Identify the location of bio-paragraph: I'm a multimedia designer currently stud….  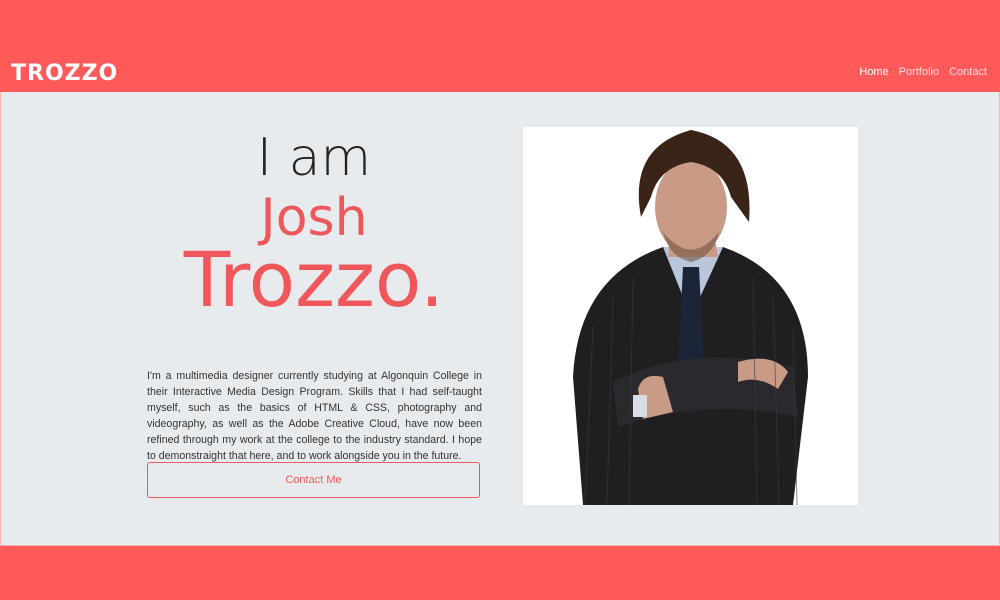
(314, 415).